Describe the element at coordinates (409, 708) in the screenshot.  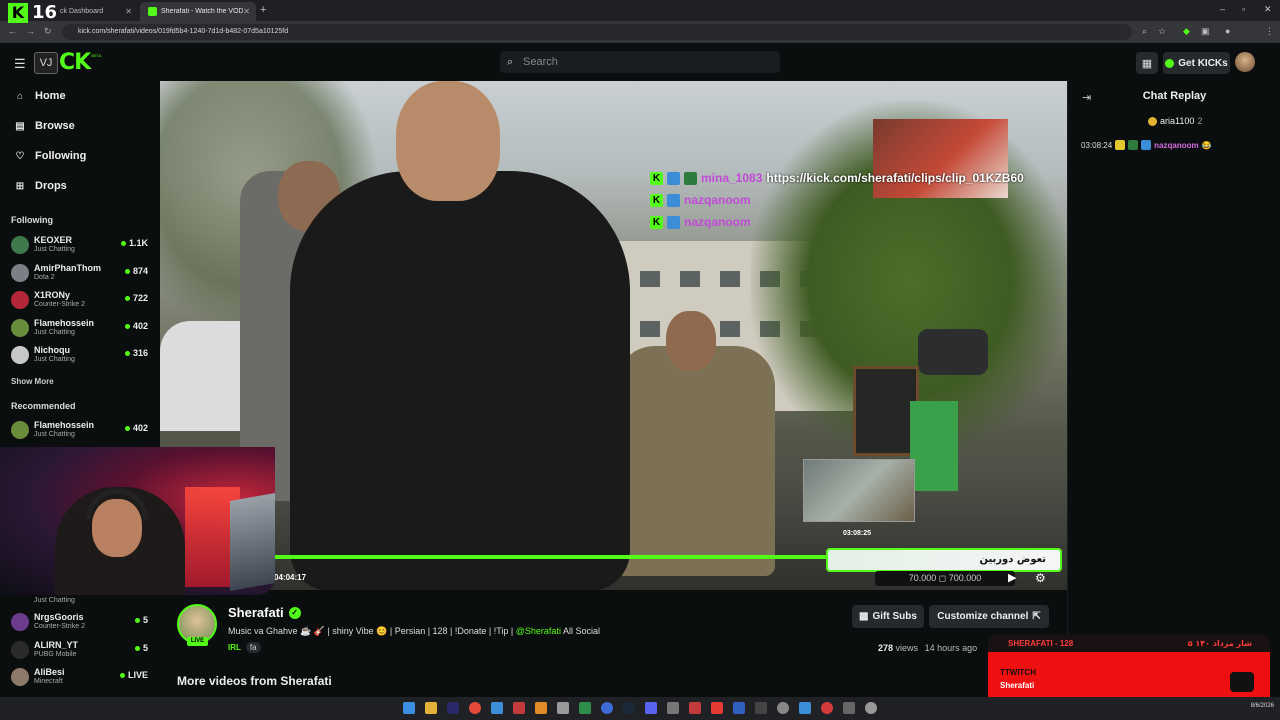
I see `windows-start-icon` at that location.